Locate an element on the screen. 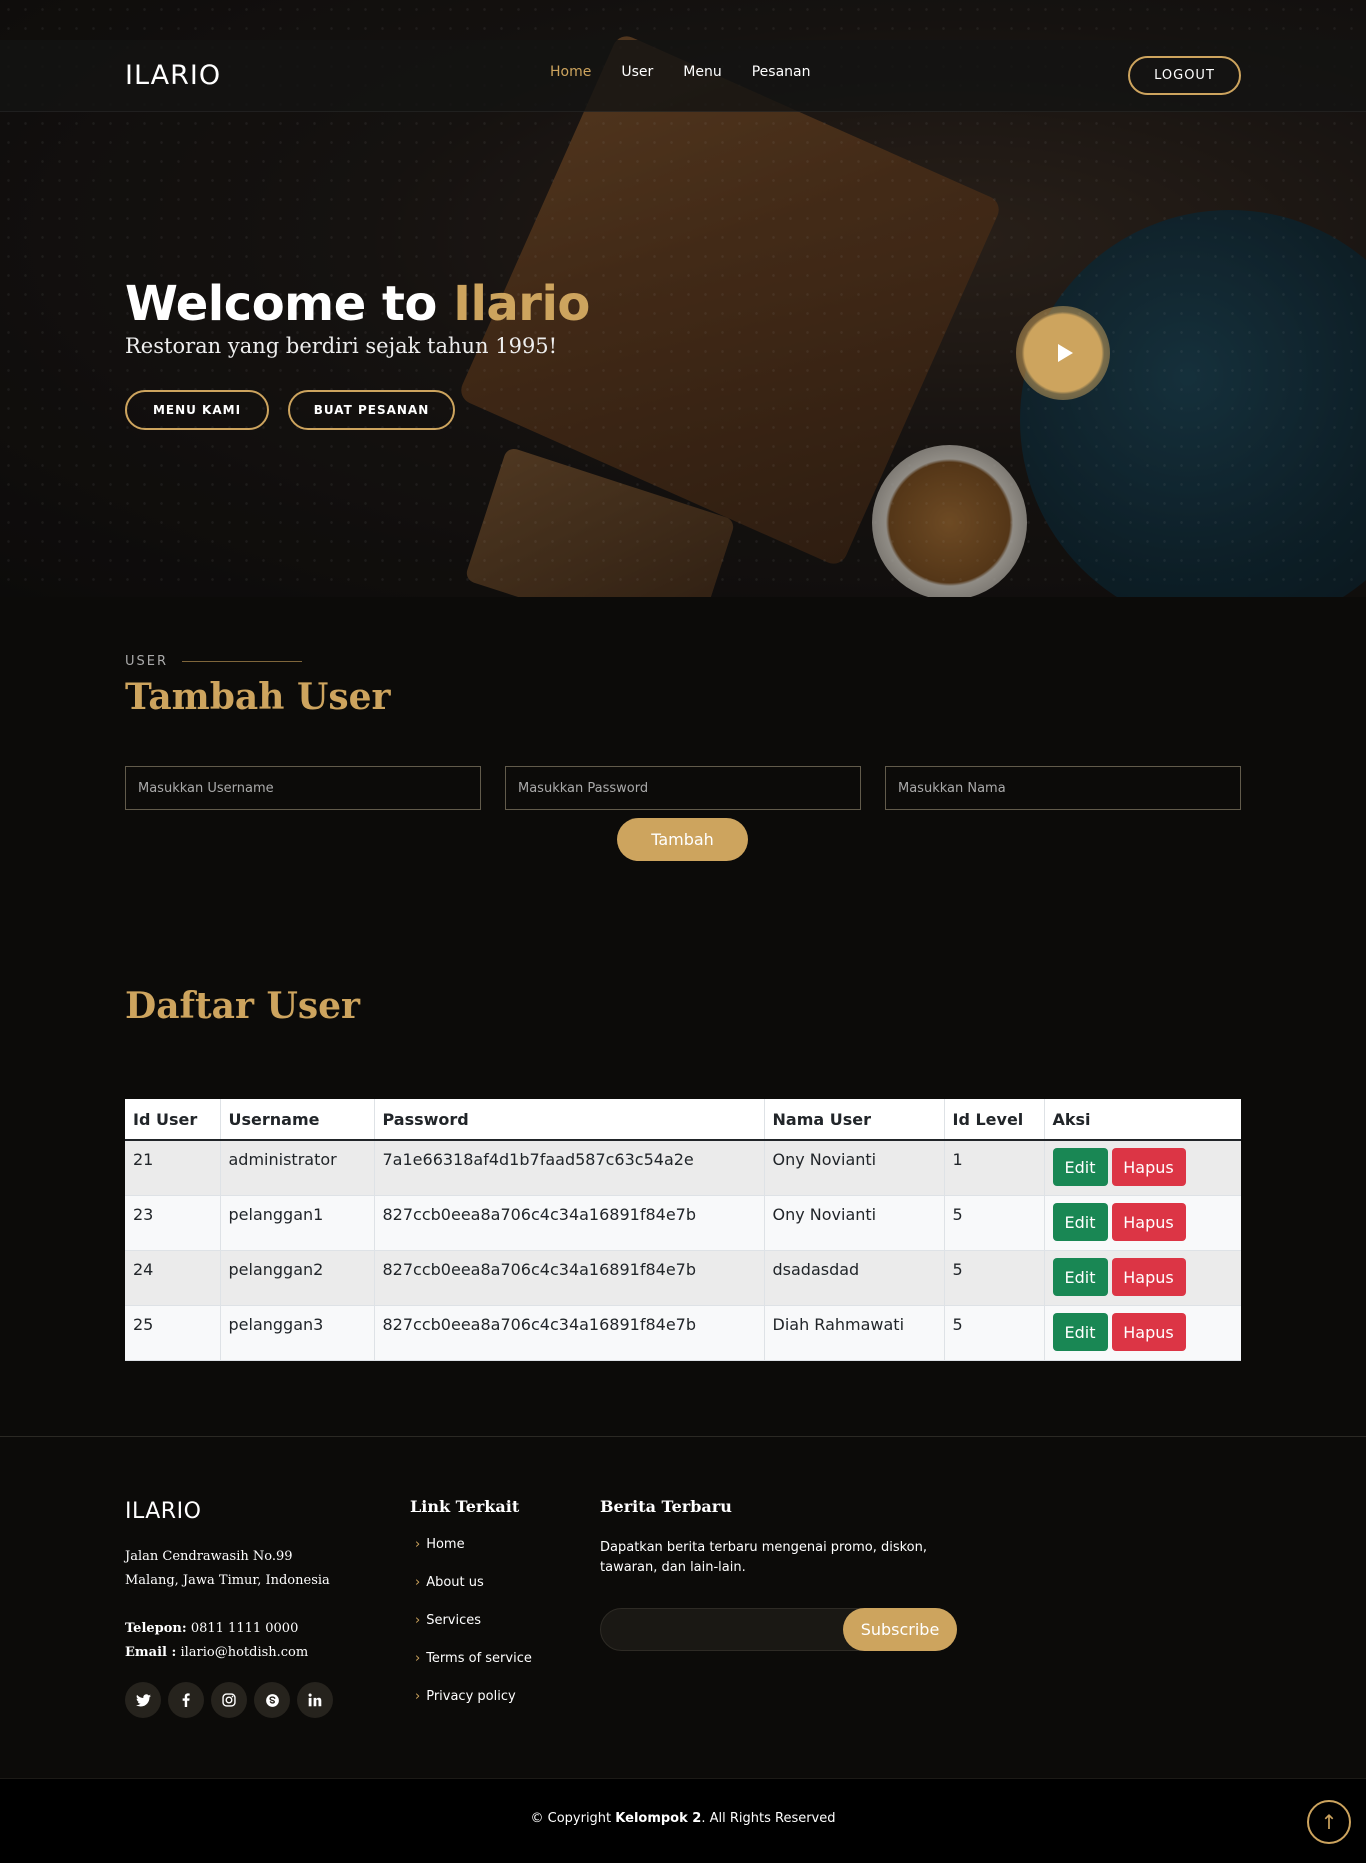 The height and width of the screenshot is (1863, 1366). footer-link-terms: › Terms of service is located at coordinates (473, 1658).